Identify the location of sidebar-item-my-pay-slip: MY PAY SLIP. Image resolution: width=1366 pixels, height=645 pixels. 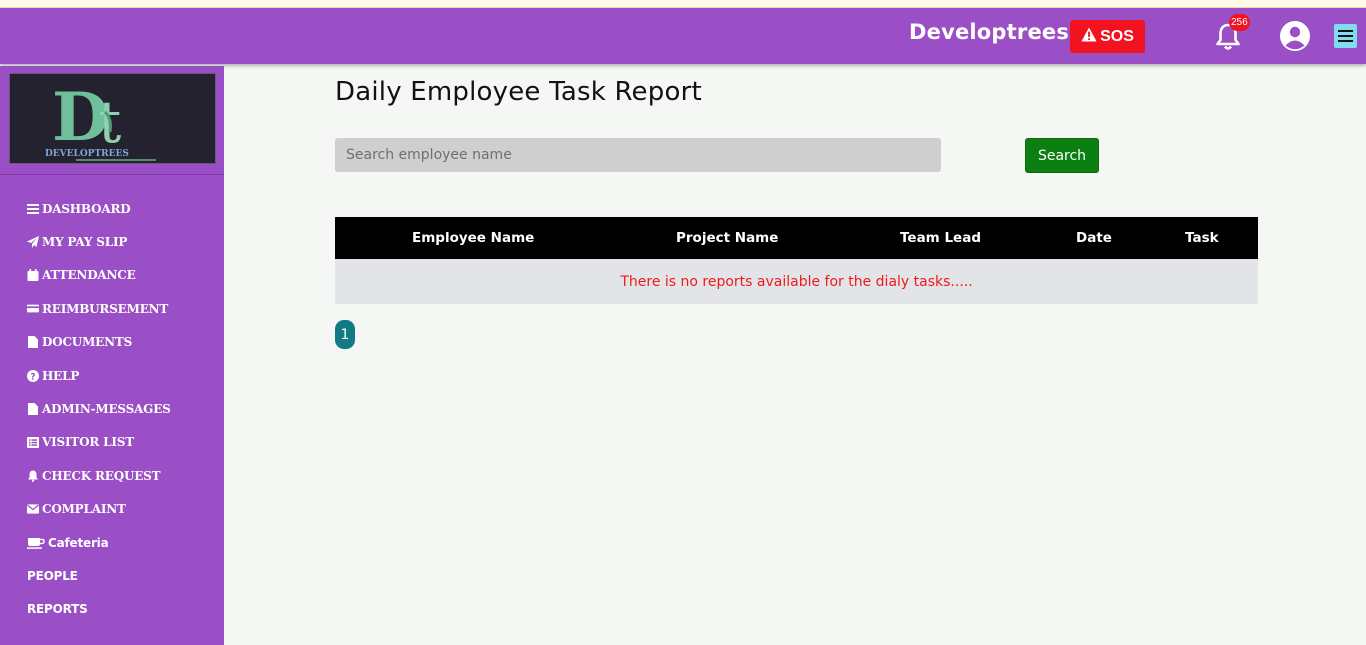
(99, 241).